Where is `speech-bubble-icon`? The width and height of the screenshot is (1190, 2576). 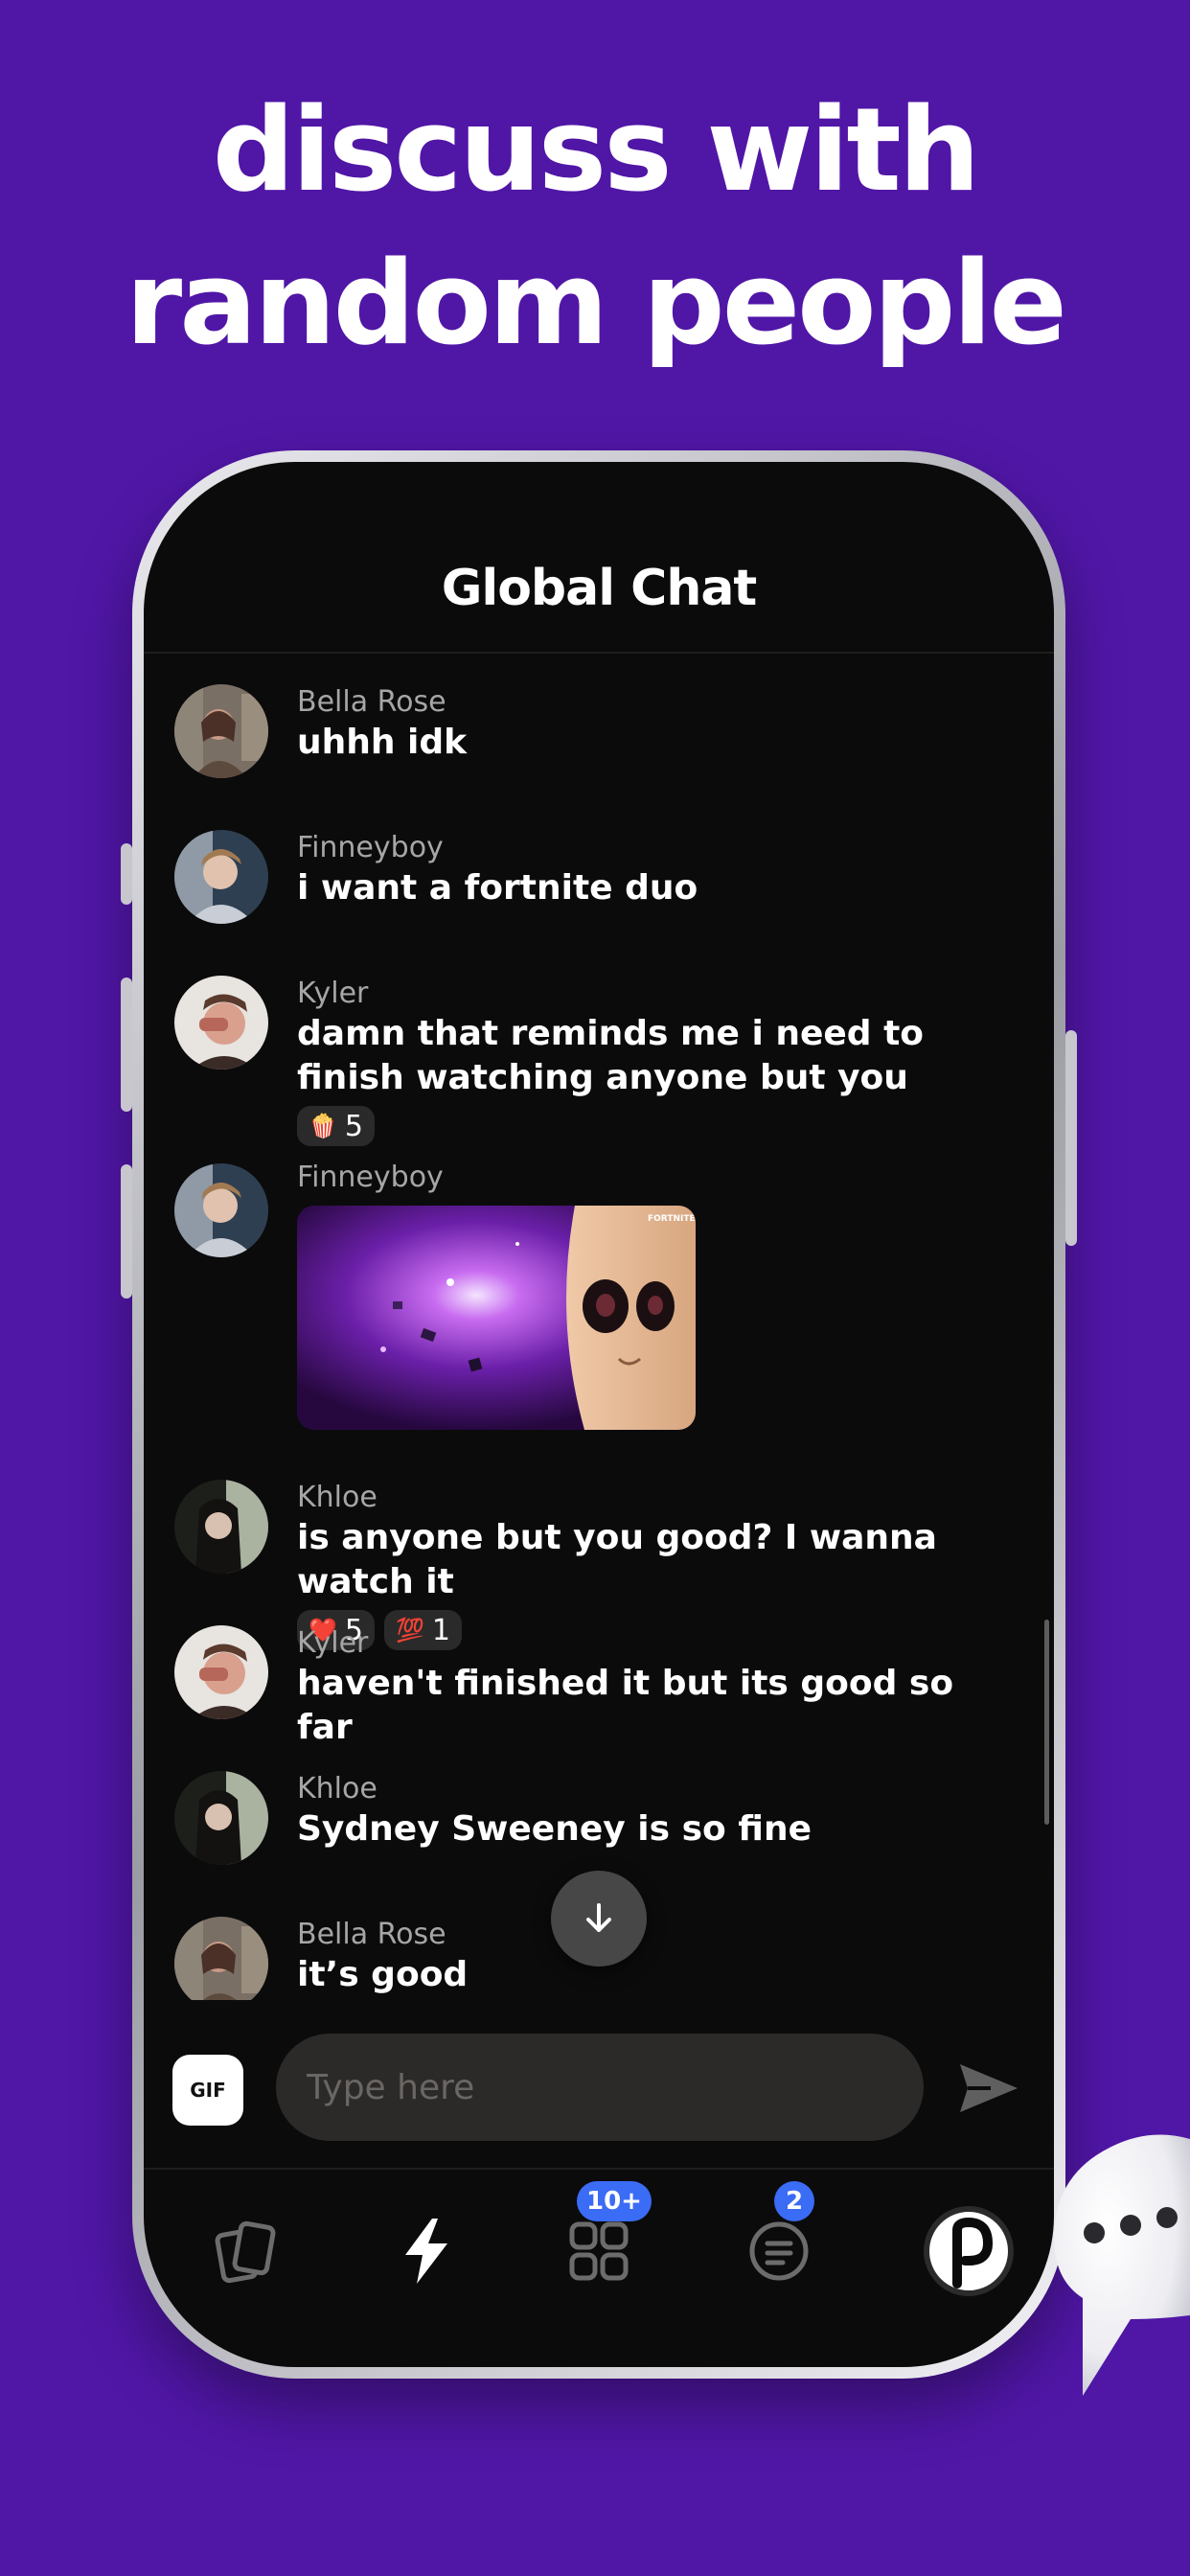
speech-bubble-icon is located at coordinates (1122, 2265).